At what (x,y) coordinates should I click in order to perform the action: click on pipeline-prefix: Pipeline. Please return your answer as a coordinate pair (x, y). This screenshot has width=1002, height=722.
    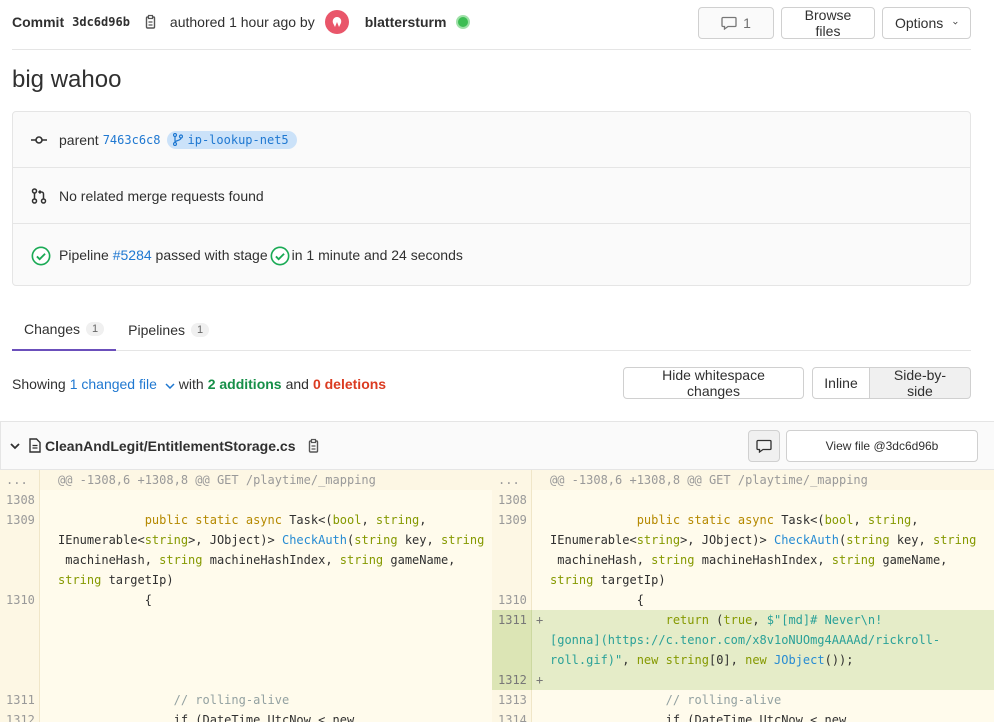
    Looking at the image, I should click on (84, 254).